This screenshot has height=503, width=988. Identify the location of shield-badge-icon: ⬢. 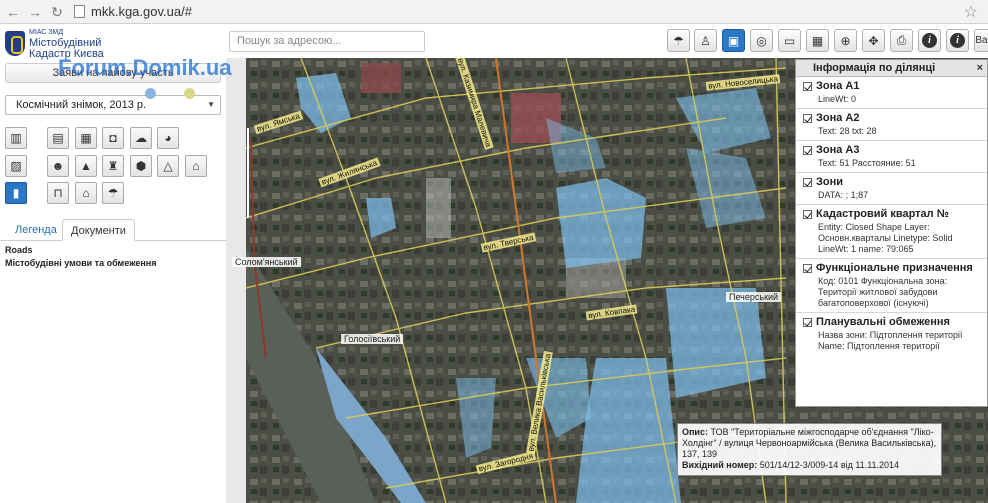
(141, 166).